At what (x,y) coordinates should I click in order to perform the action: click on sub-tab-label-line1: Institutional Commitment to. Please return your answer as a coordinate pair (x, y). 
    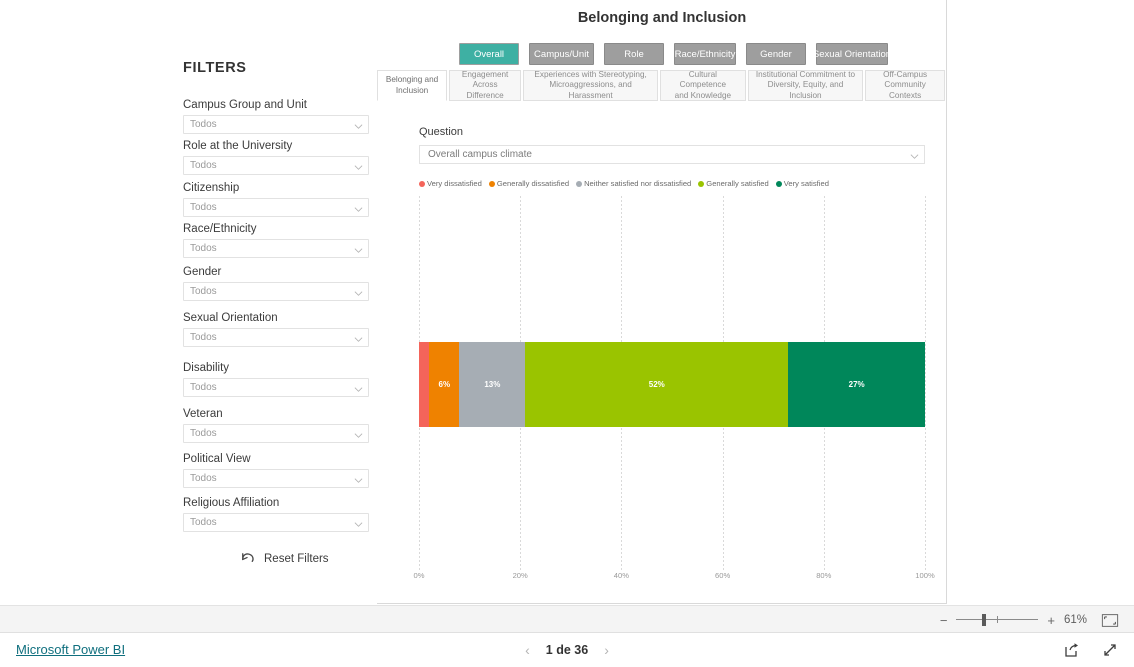
    Looking at the image, I should click on (805, 74).